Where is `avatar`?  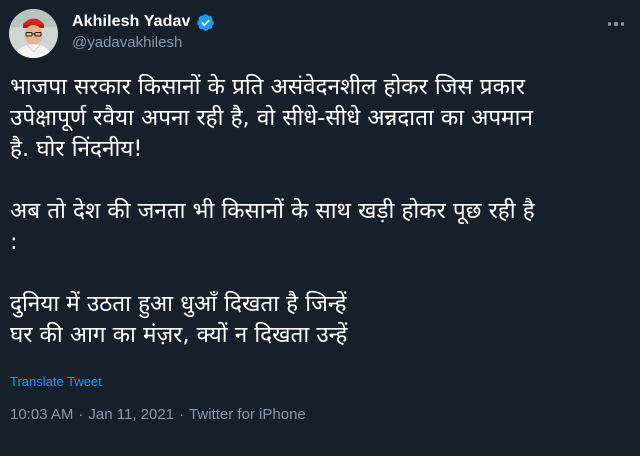
avatar is located at coordinates (33, 33).